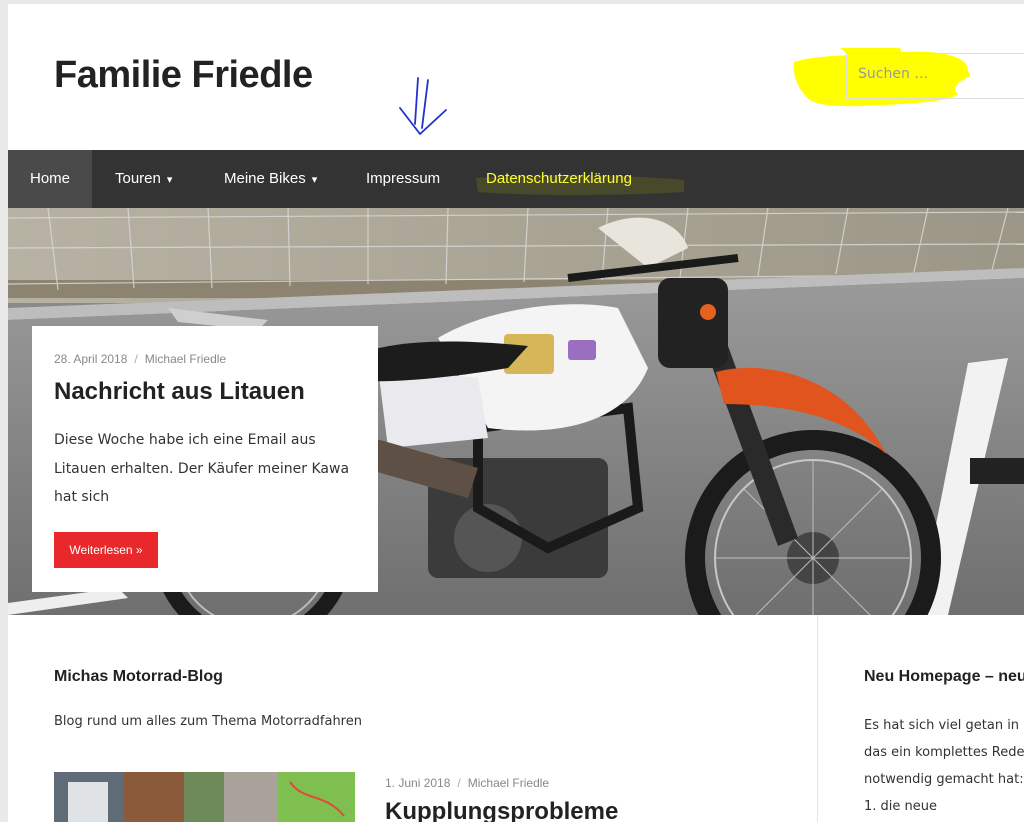  I want to click on post-title: Nachricht aus Litauen, so click(179, 392).